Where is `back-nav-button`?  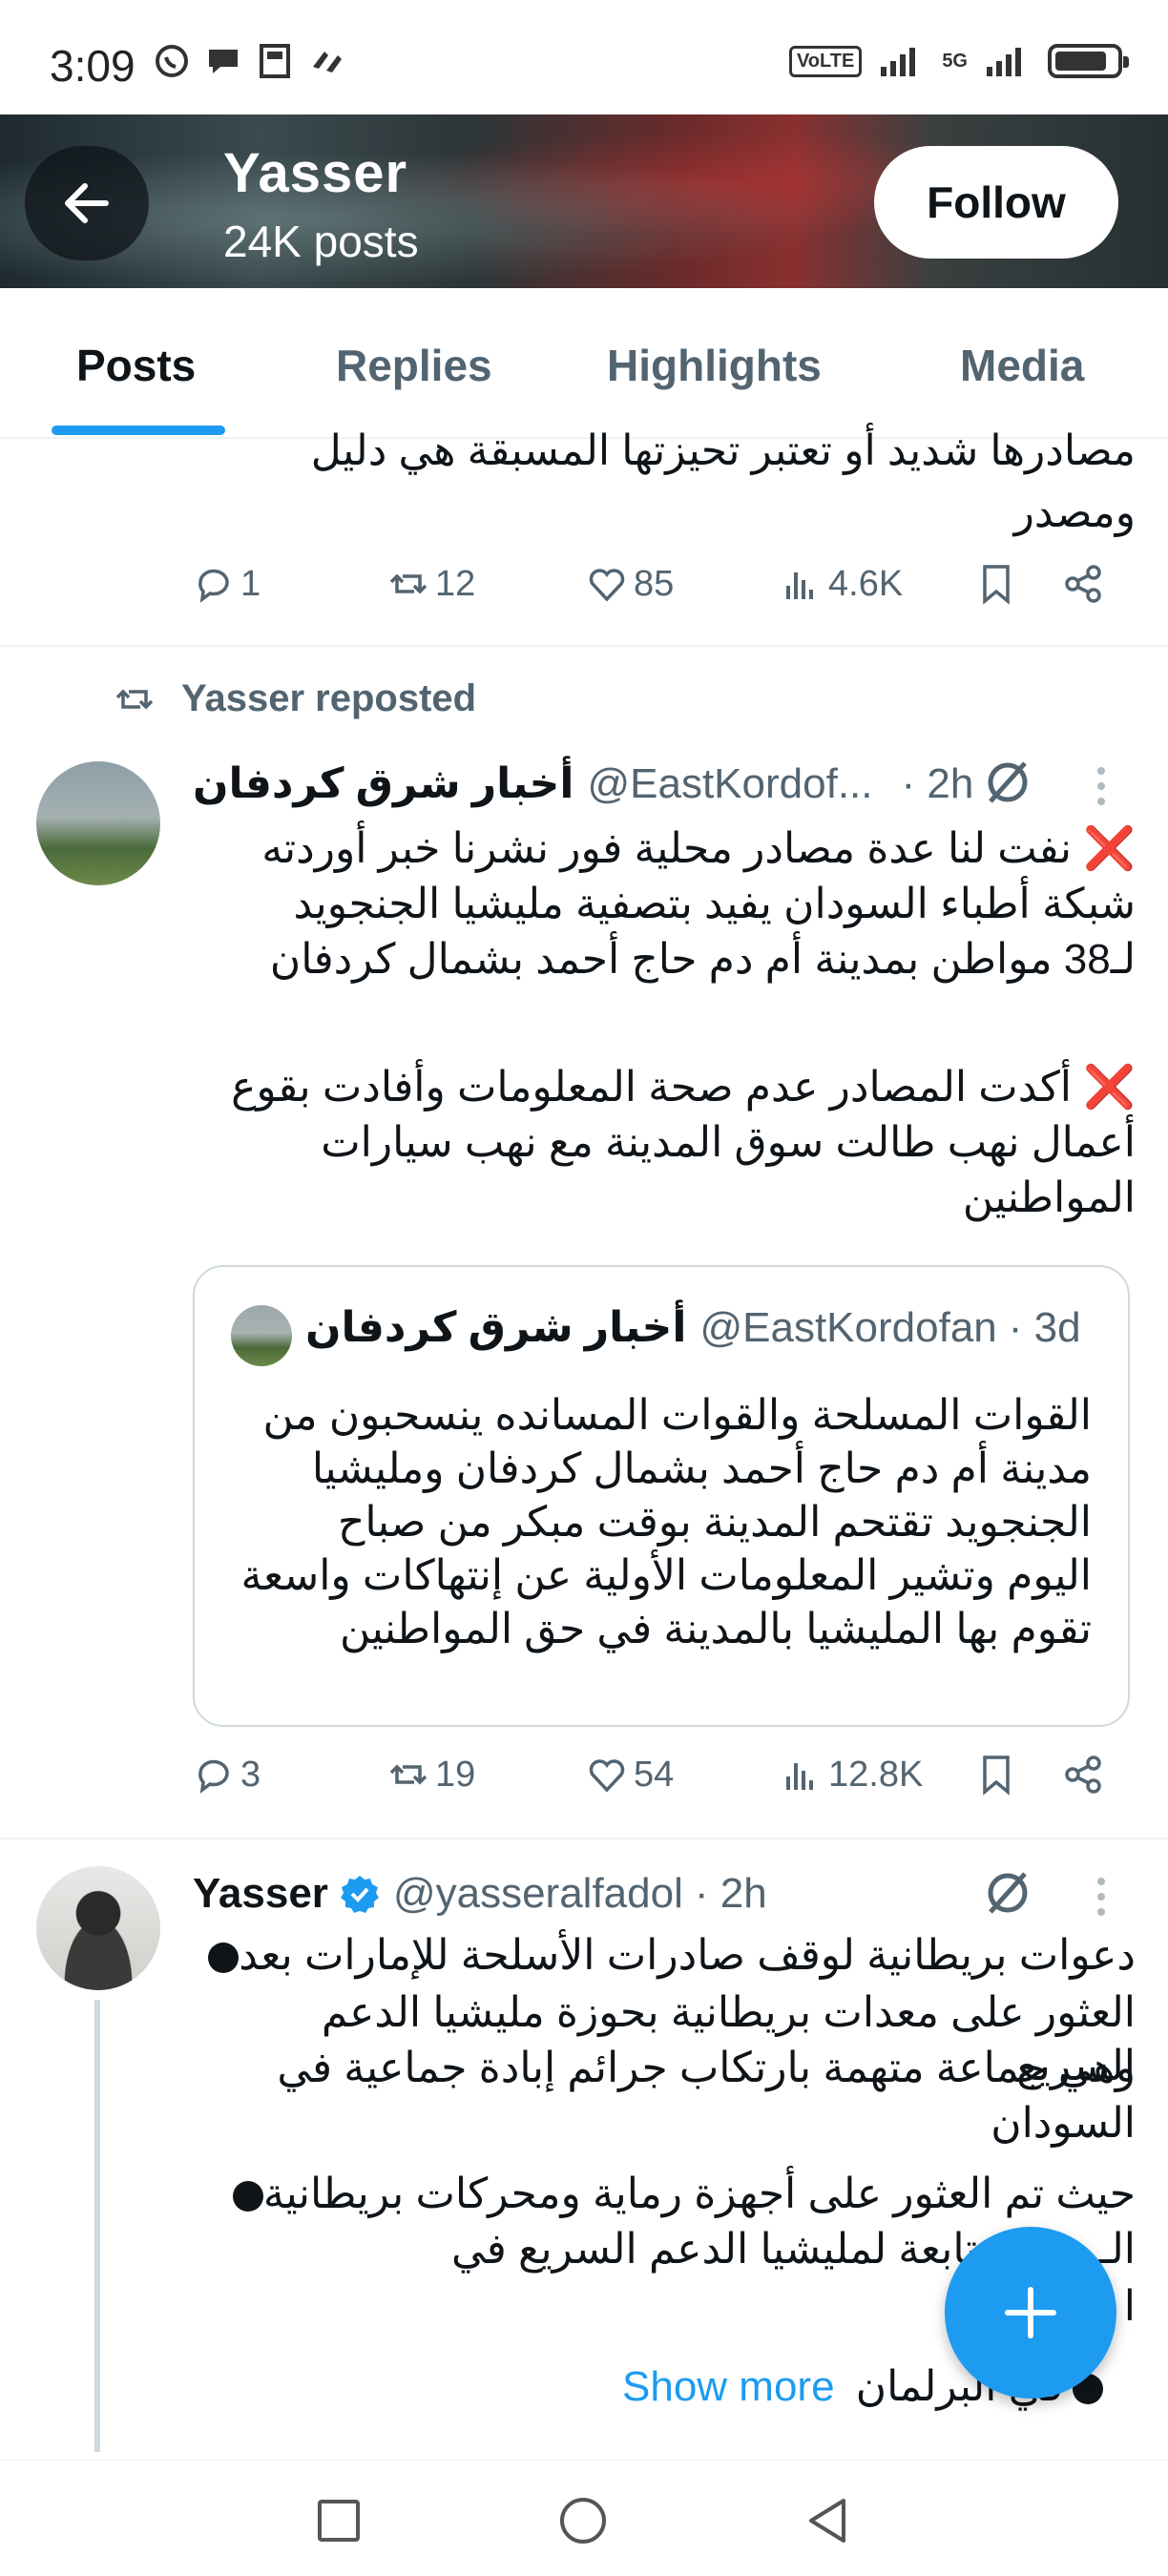
back-nav-button is located at coordinates (827, 2520).